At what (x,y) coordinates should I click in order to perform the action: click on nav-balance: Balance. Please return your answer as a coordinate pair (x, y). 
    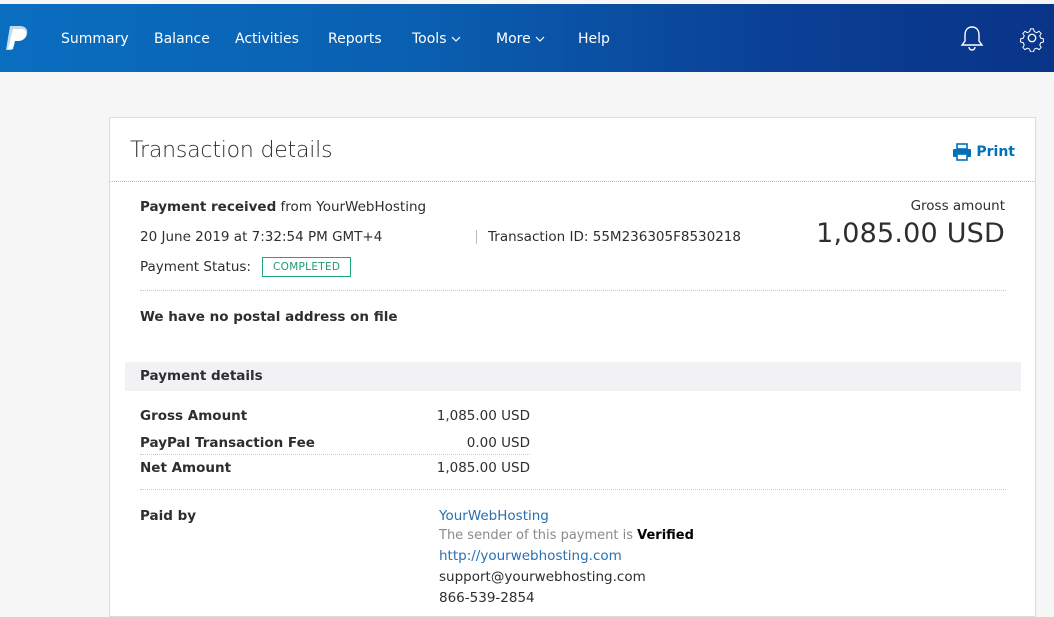
    Looking at the image, I should click on (182, 39).